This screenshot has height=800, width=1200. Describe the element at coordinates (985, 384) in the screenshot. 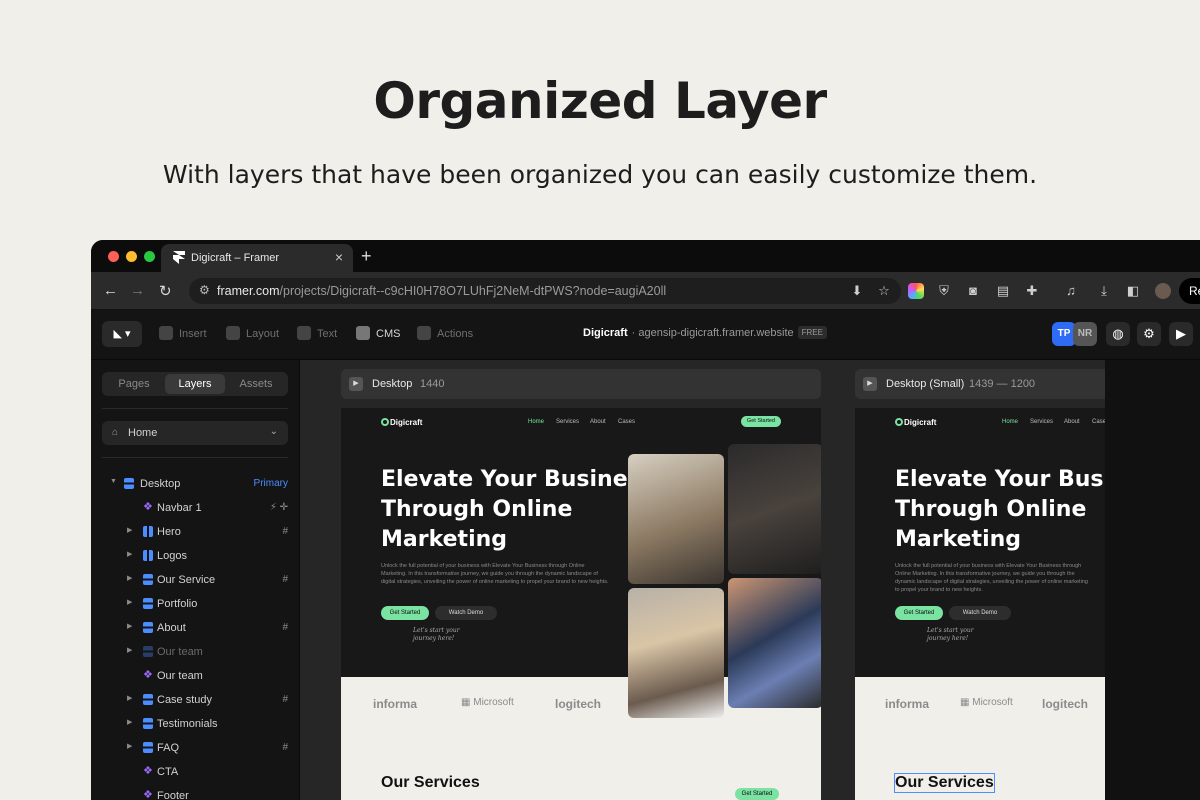

I see `frame-label-desktop-small: ▶ Desktop (Small) 1439 — 1200` at that location.